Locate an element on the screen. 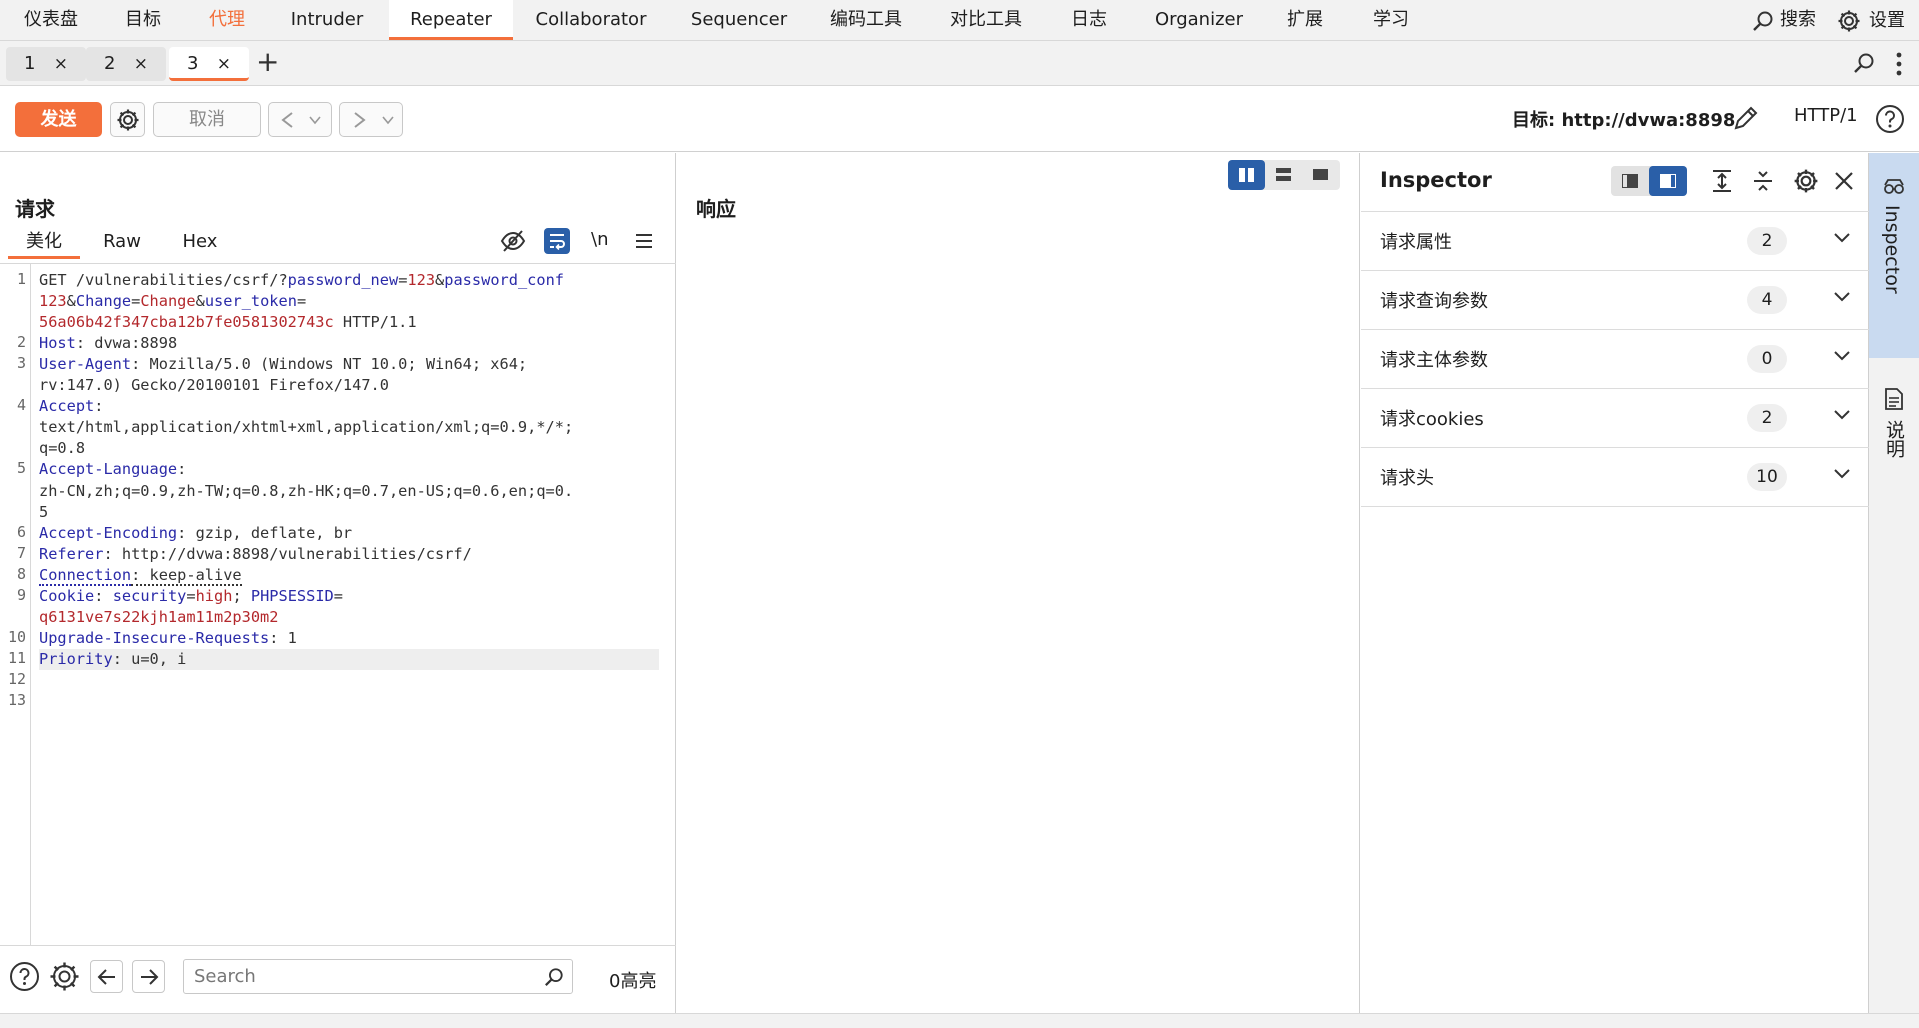 The height and width of the screenshot is (1028, 1919). target-label: 目标: http://dvwa:8898 is located at coordinates (1623, 119).